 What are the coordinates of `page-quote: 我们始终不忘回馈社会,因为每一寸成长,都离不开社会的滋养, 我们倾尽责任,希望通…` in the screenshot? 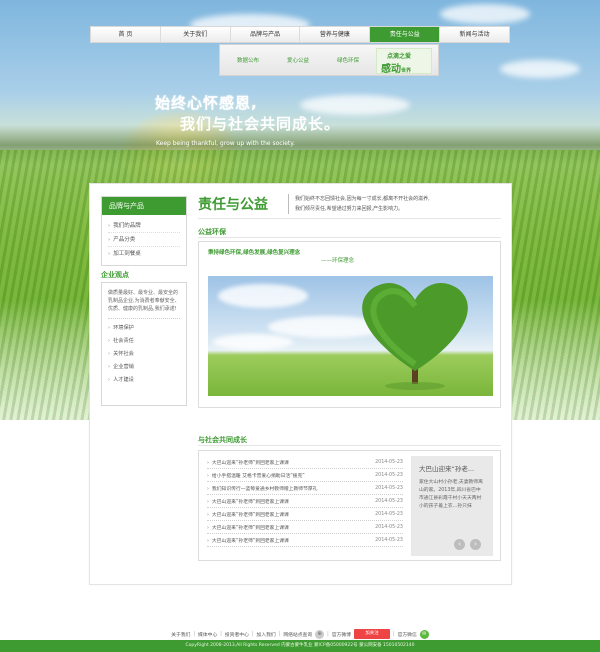 It's located at (373, 204).